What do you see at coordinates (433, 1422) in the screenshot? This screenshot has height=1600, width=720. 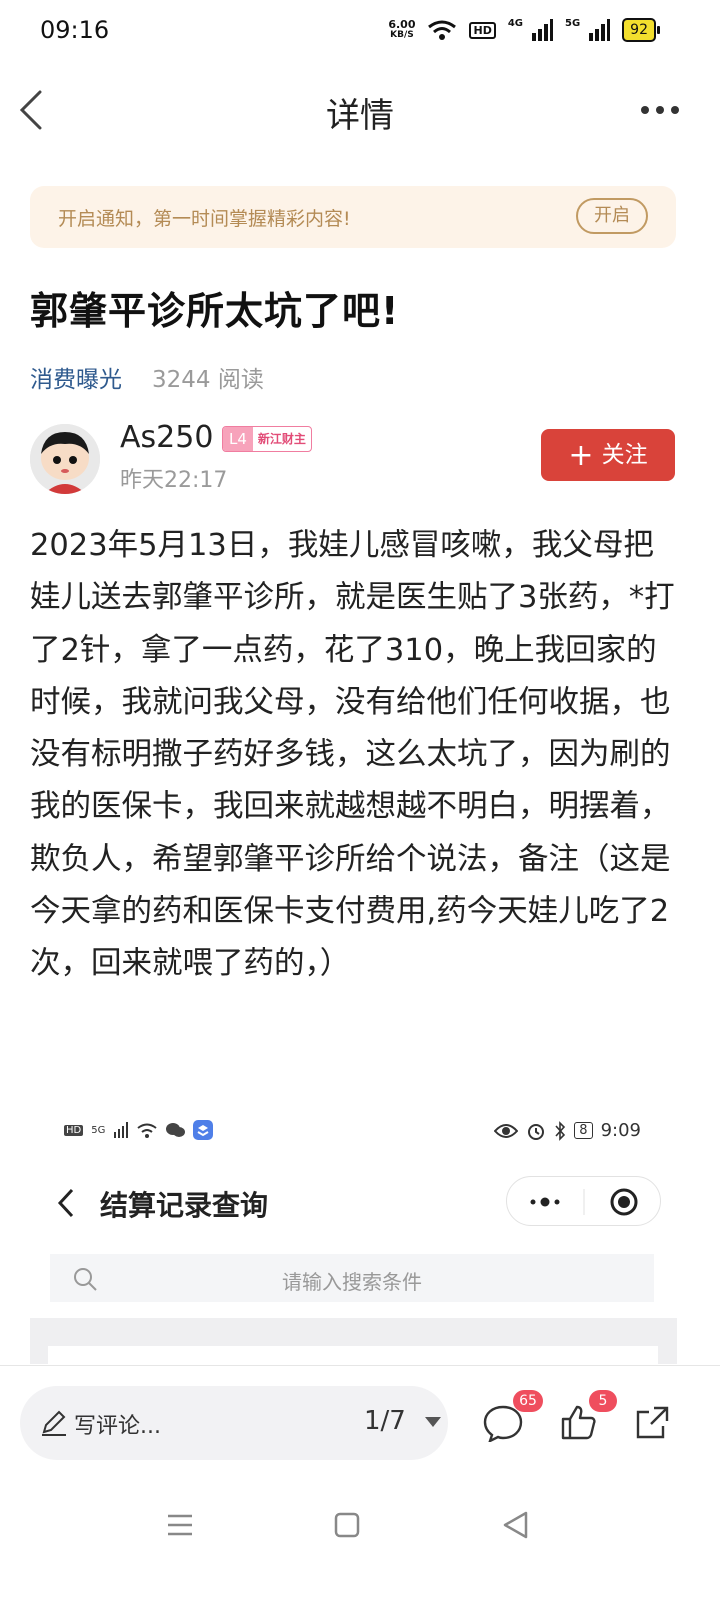 I see `caret-down-icon` at bounding box center [433, 1422].